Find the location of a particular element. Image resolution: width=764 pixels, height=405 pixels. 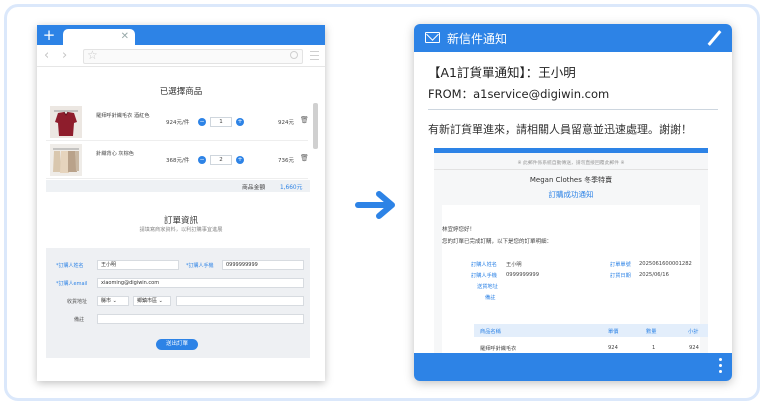

table-header-cell: 數量 is located at coordinates (651, 332).